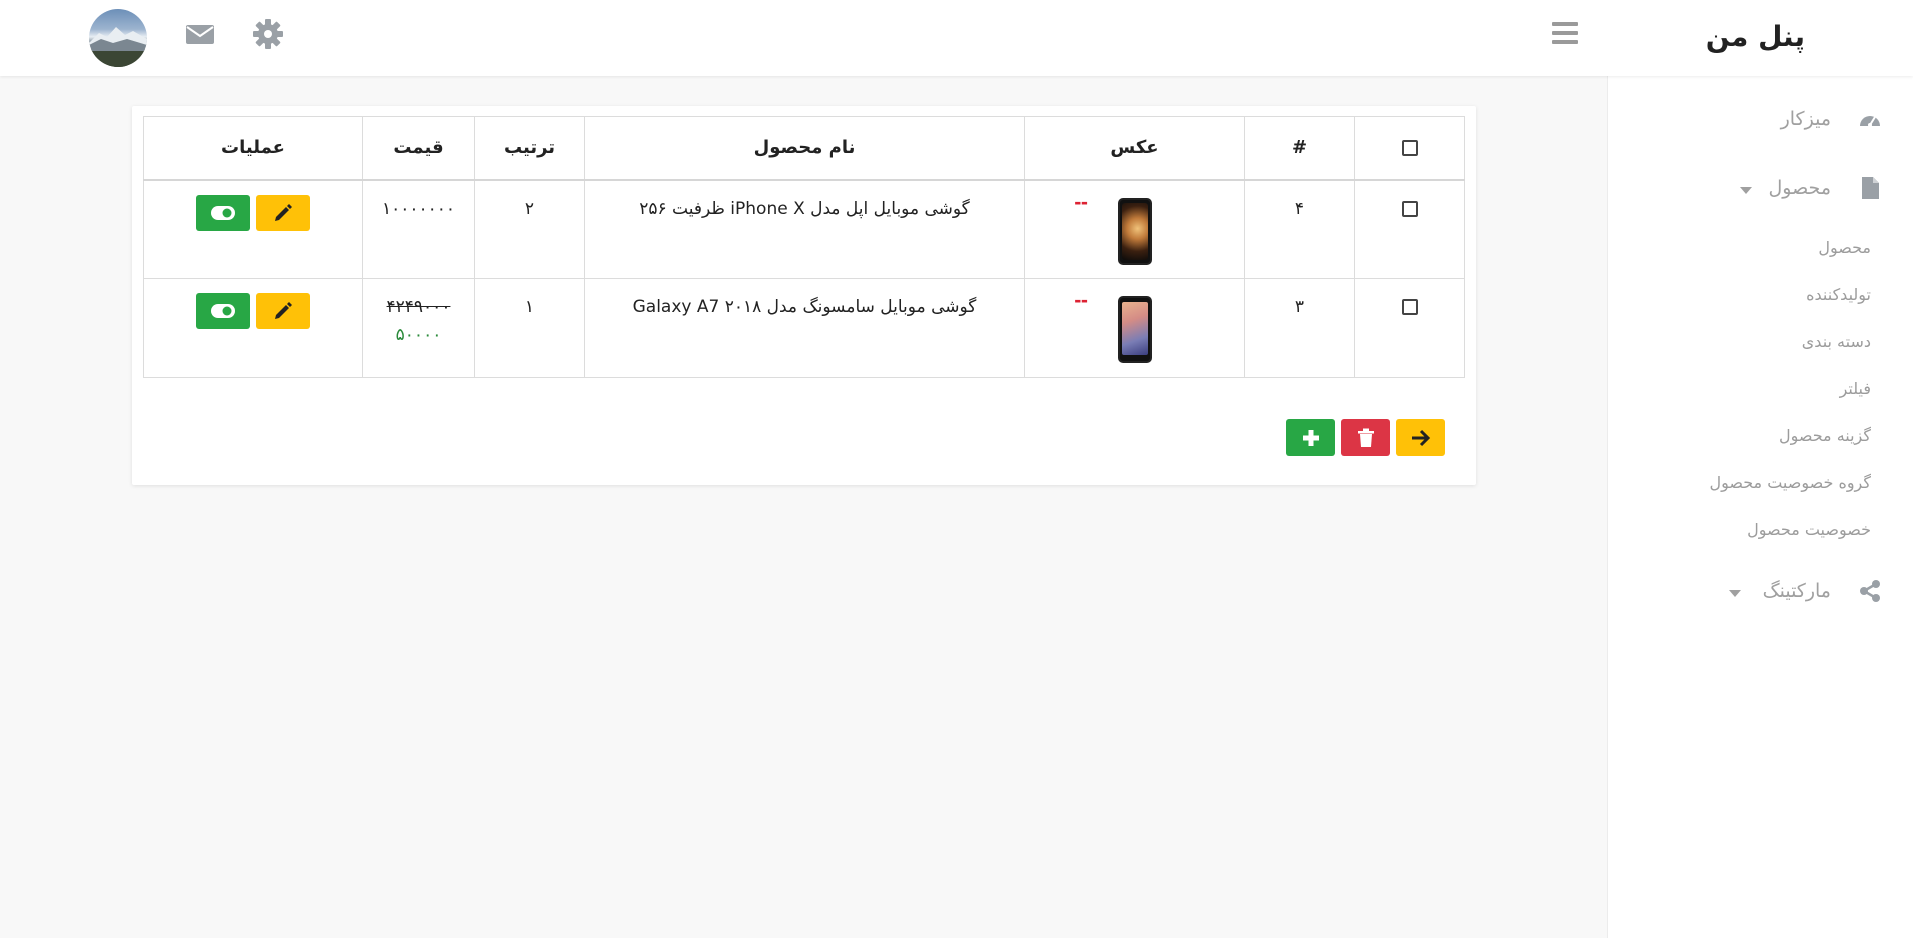  What do you see at coordinates (418, 307) in the screenshot?
I see `row-price-old: ۴۲۴۹۰۰۰` at bounding box center [418, 307].